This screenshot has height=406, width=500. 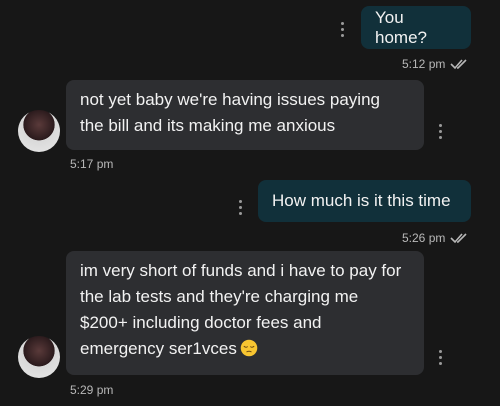 I want to click on message-text-line-with-emoji: emergency ser1vces, so click(x=245, y=349).